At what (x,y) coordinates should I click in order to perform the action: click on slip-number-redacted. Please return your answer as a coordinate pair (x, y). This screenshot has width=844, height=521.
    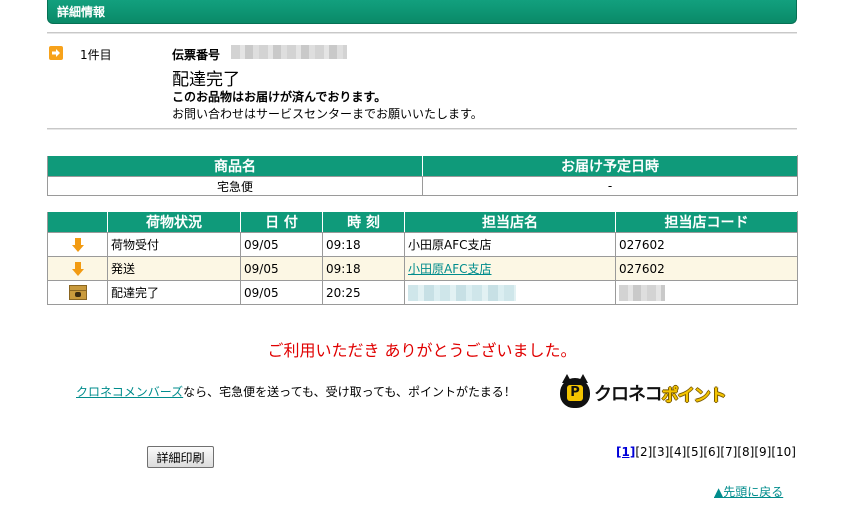
    Looking at the image, I should click on (289, 52).